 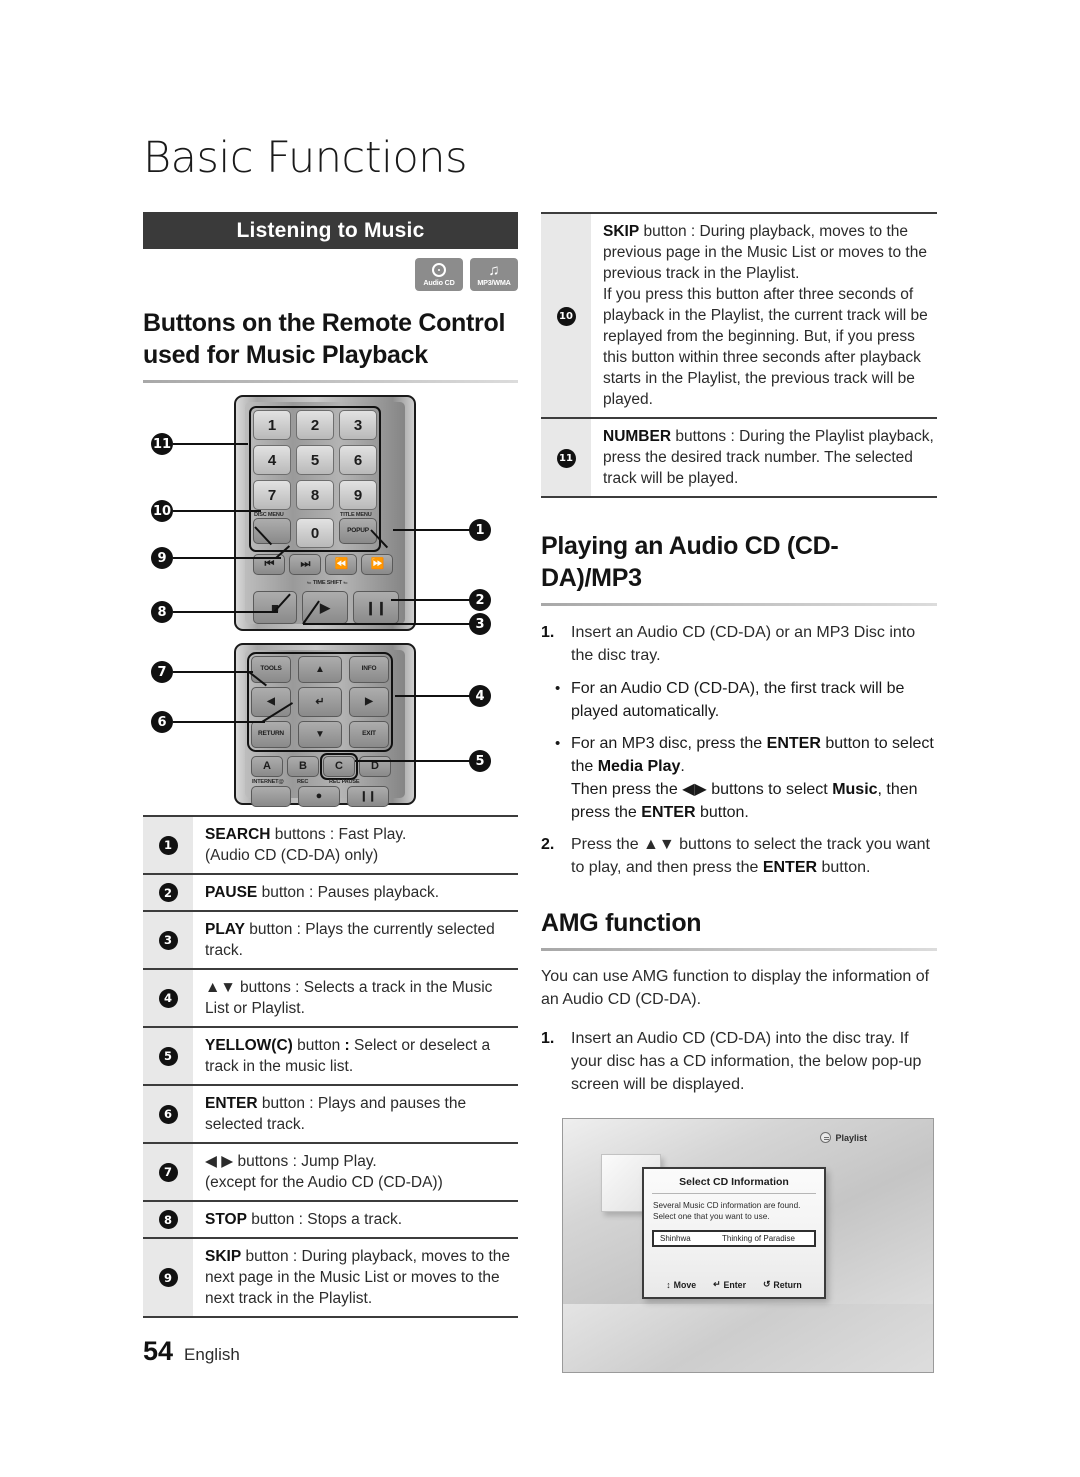 I want to click on remote-key-3: 3, so click(x=358, y=425).